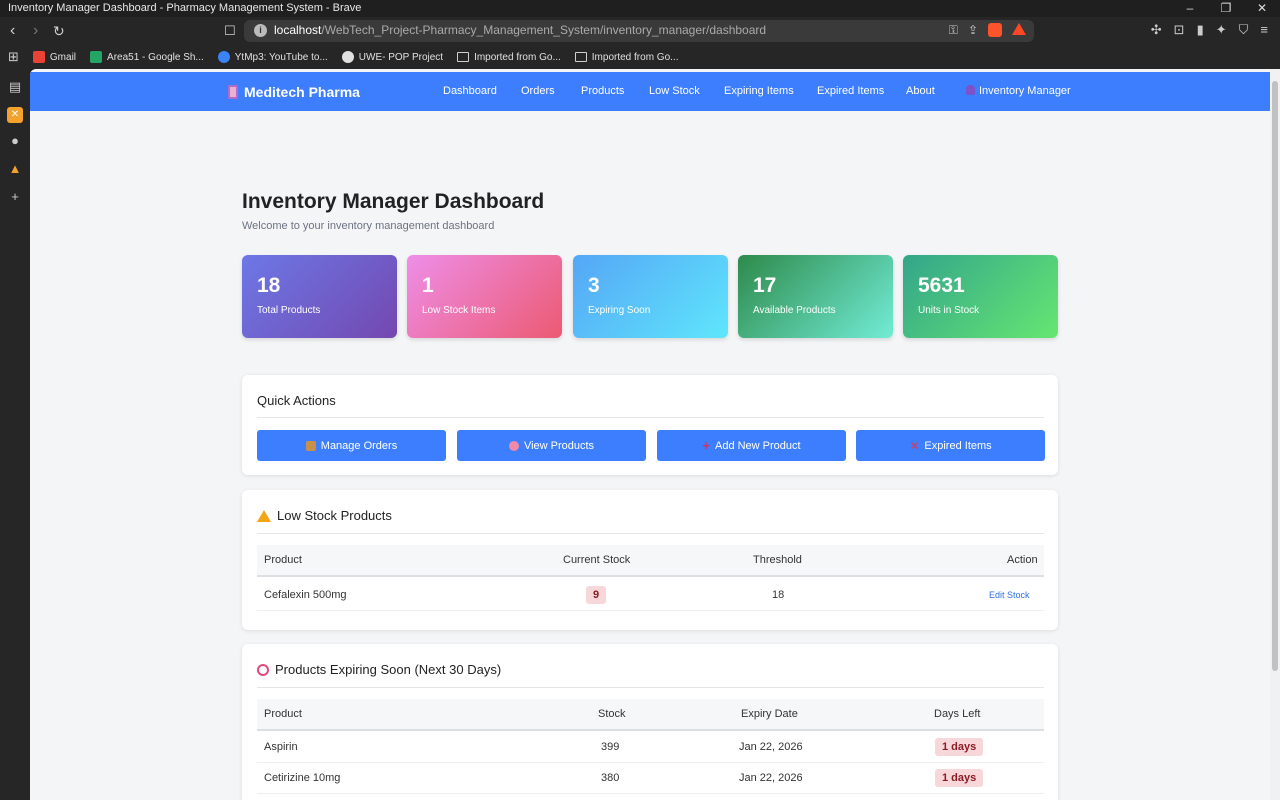  What do you see at coordinates (765, 285) in the screenshot?
I see `stat-value: 17` at bounding box center [765, 285].